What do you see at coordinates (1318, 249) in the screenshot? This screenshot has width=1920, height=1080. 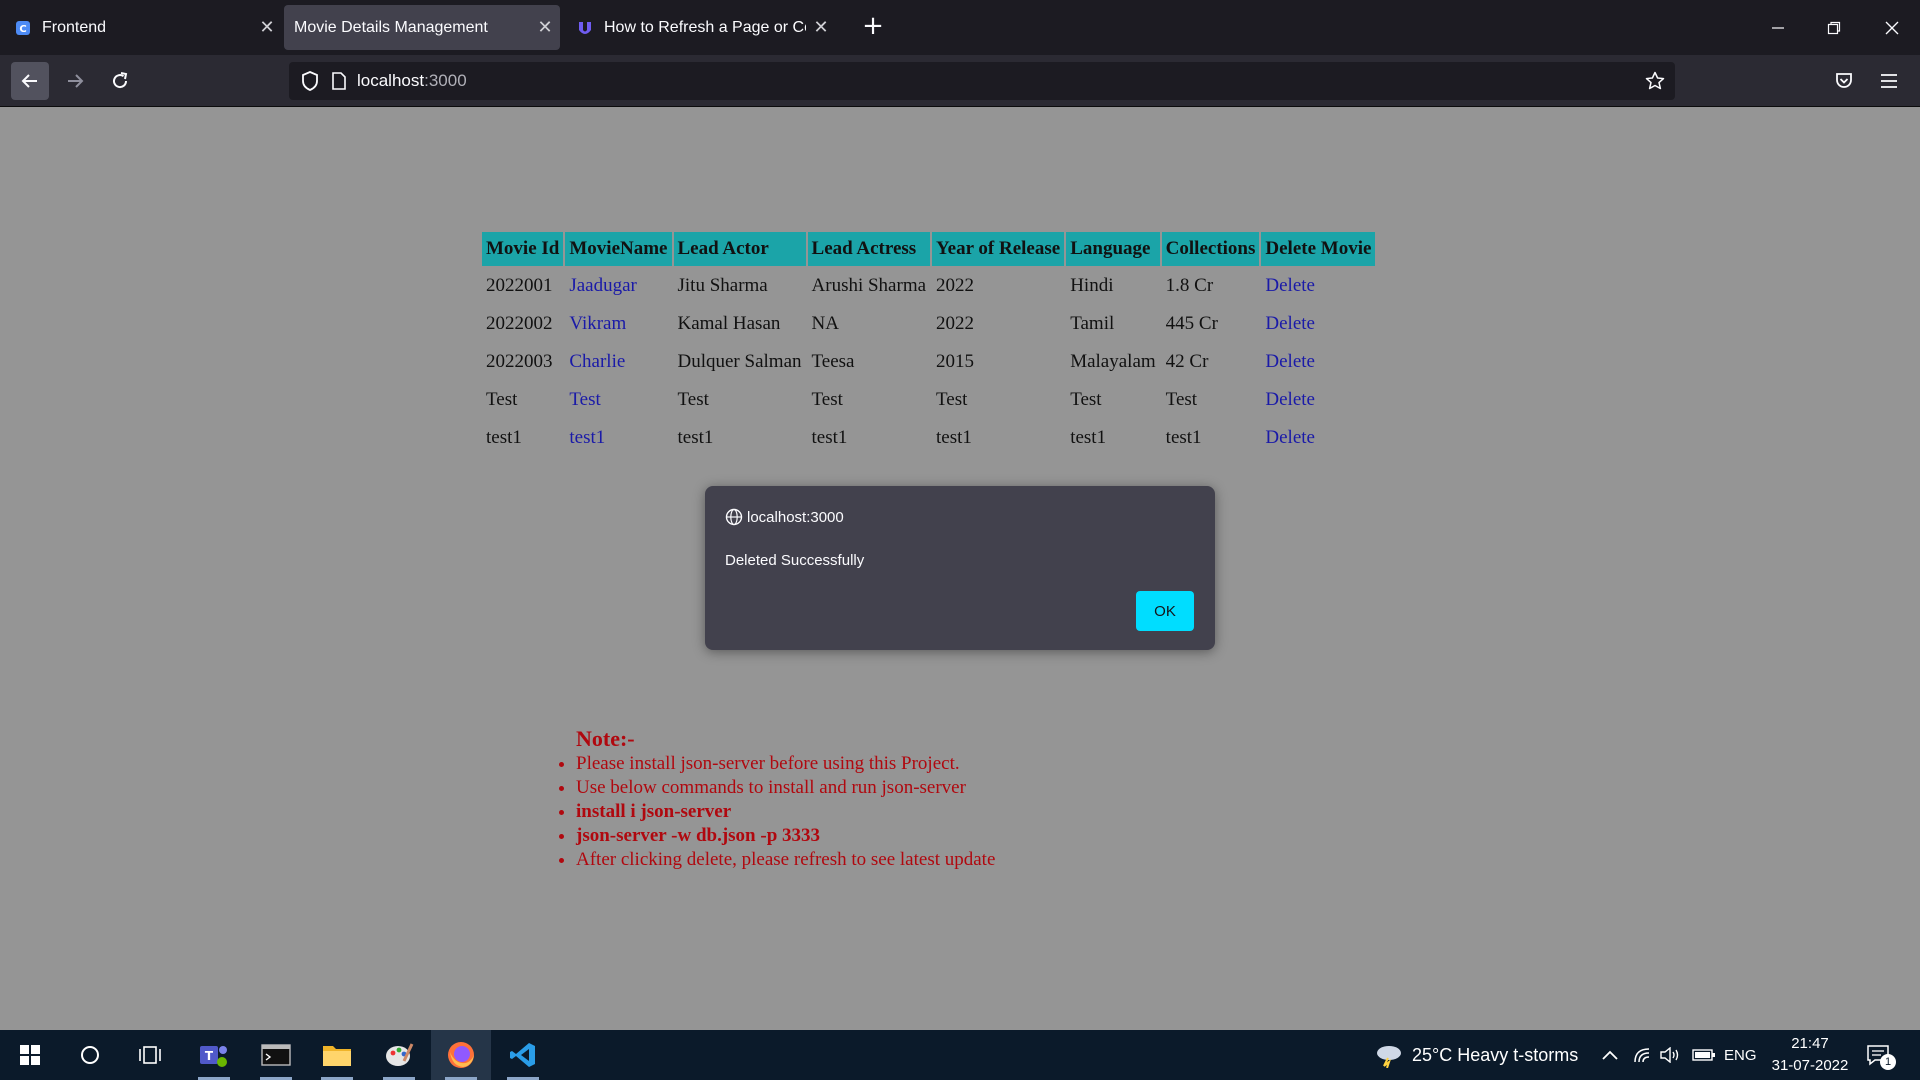 I see `header-delete-movie: Delete Movie` at bounding box center [1318, 249].